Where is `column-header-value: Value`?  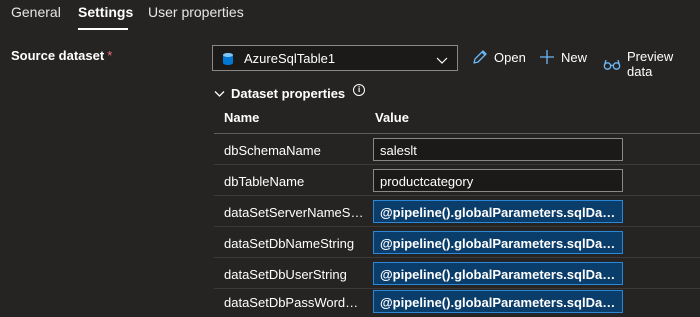 column-header-value: Value is located at coordinates (392, 117).